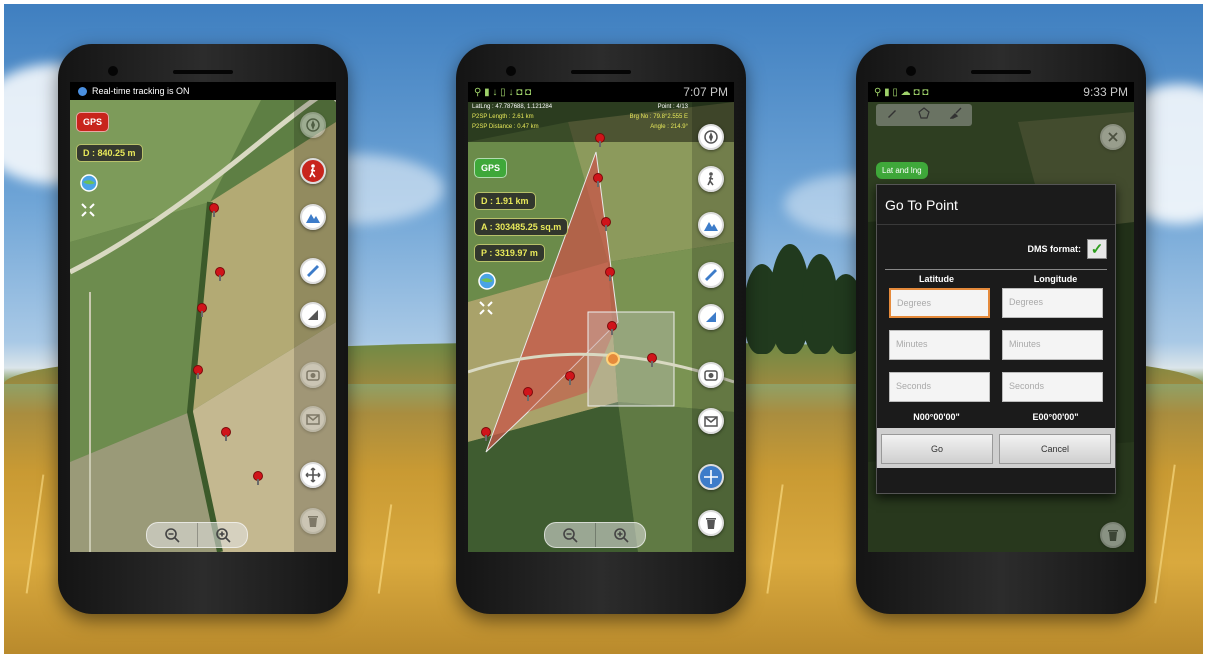 This screenshot has height=657, width=1207. I want to click on cancel-button: Cancel, so click(1055, 449).